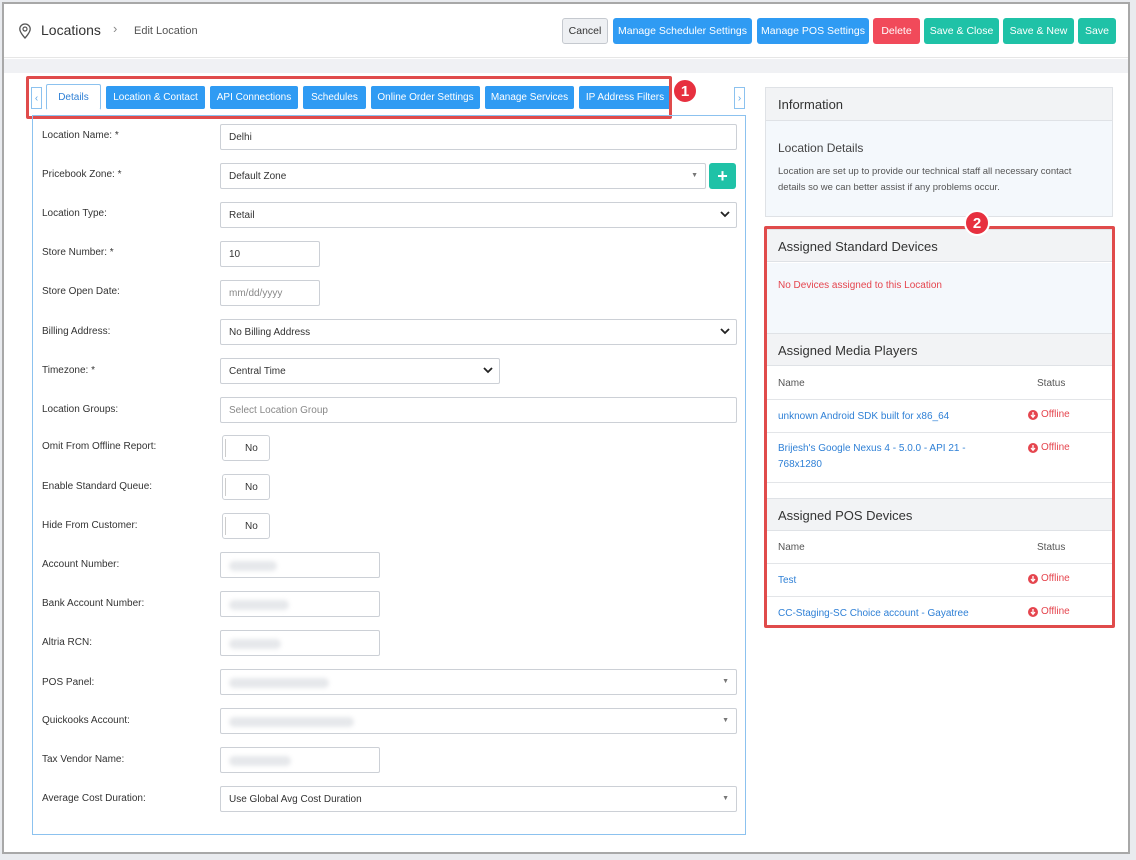 The image size is (1136, 860). What do you see at coordinates (68, 370) in the screenshot?
I see `timezone-label: Timezone: *` at bounding box center [68, 370].